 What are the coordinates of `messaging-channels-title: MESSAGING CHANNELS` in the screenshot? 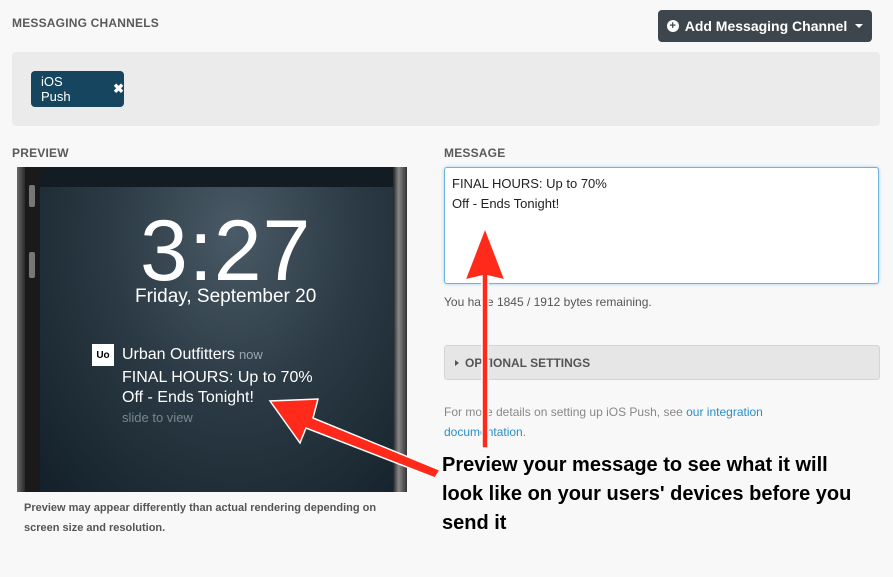 It's located at (85, 23).